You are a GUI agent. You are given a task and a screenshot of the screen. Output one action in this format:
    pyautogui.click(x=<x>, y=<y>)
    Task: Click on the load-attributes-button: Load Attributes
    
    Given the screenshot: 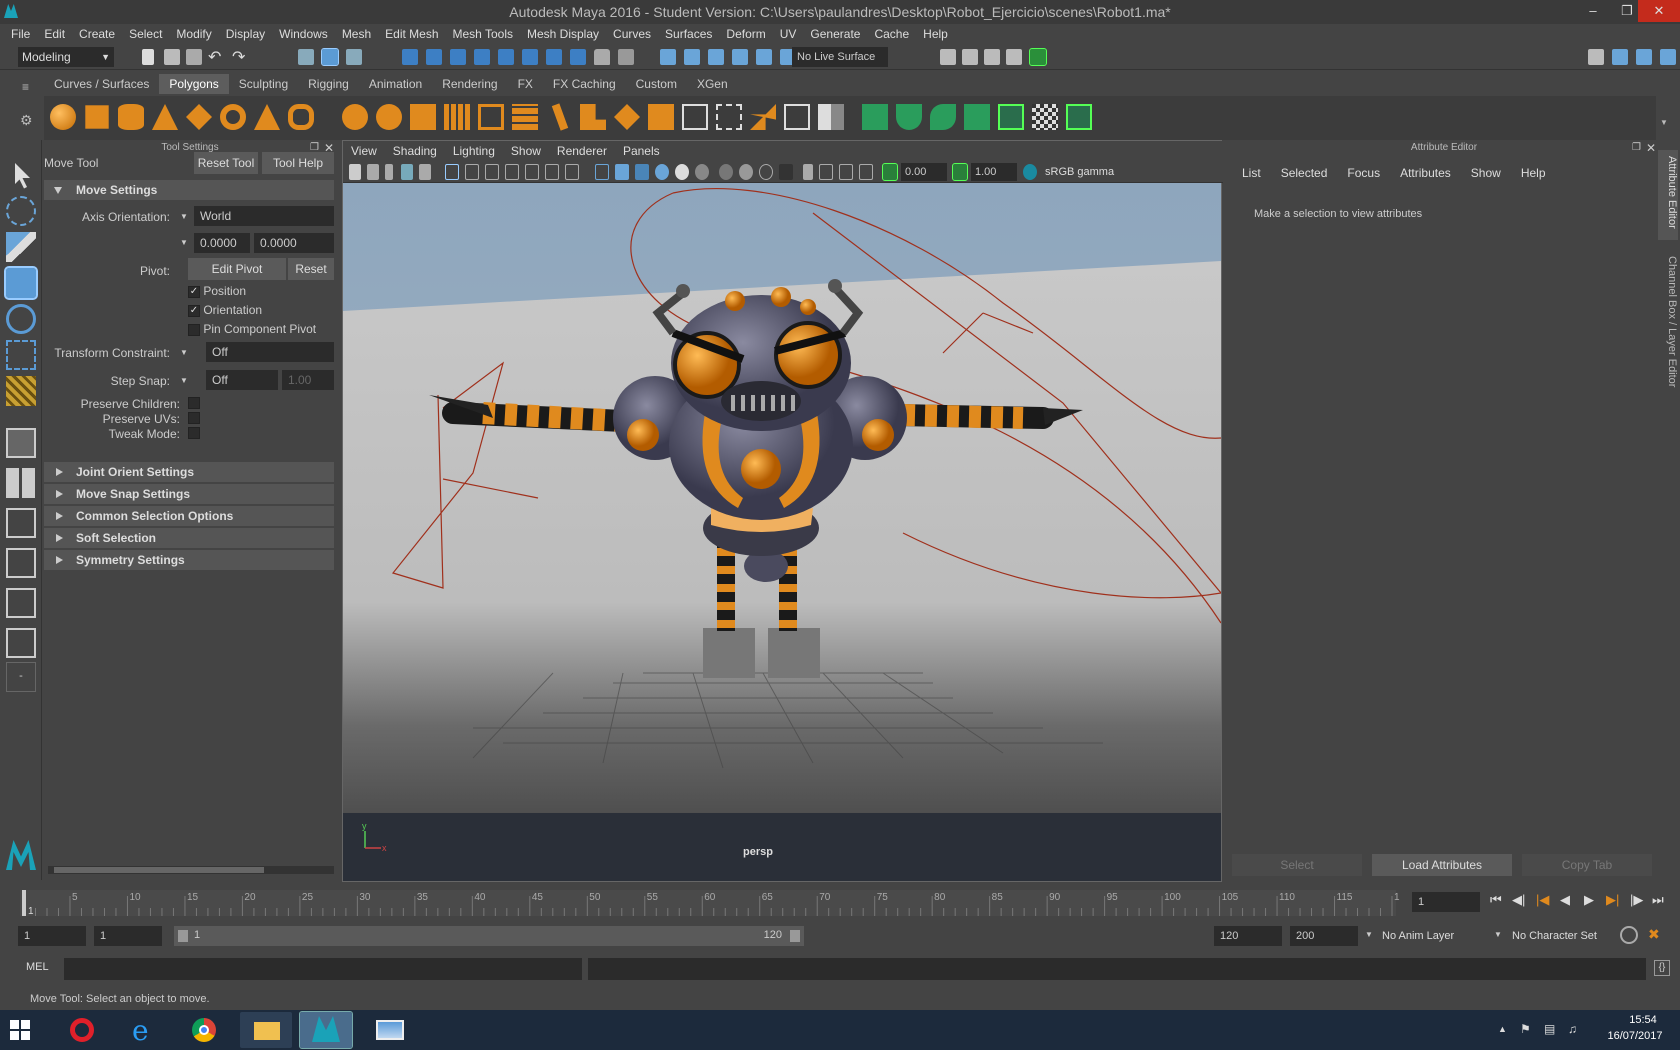 What is the action you would take?
    pyautogui.click(x=1442, y=865)
    